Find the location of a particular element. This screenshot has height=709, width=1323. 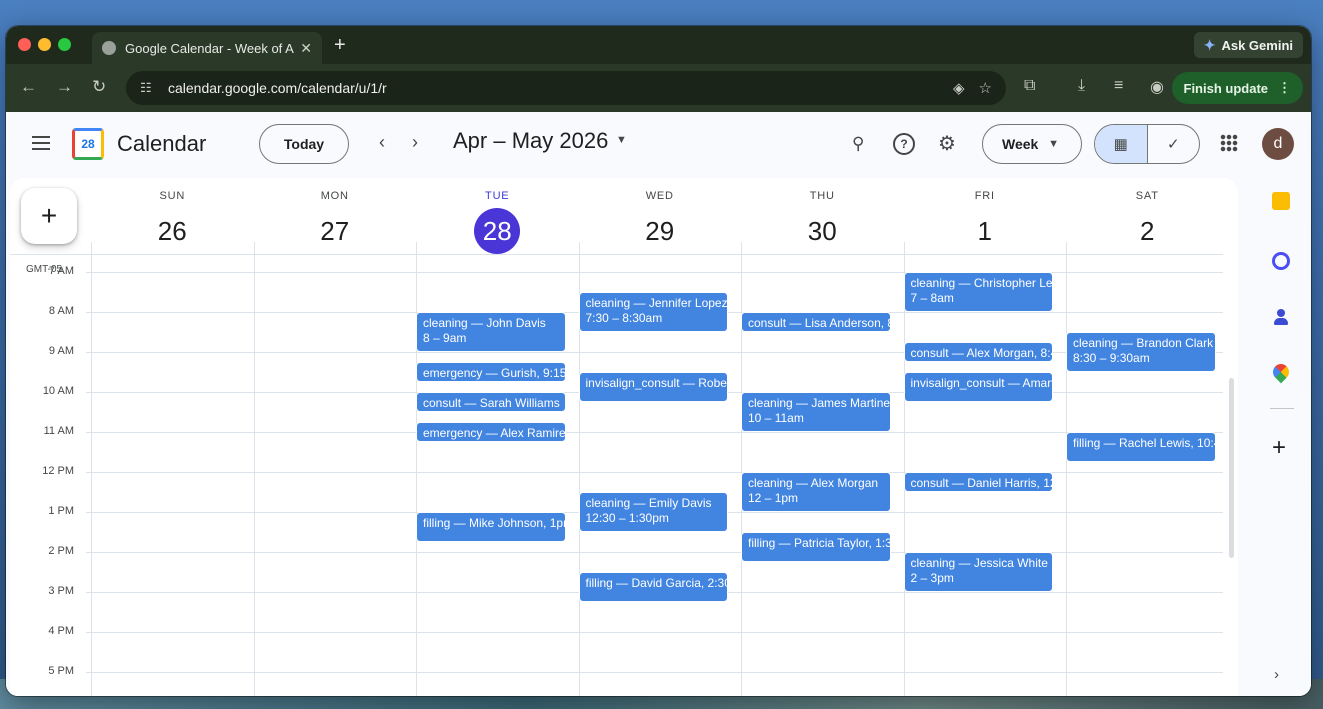

tab-search-icon: ⧉ is located at coordinates (1029, 86).